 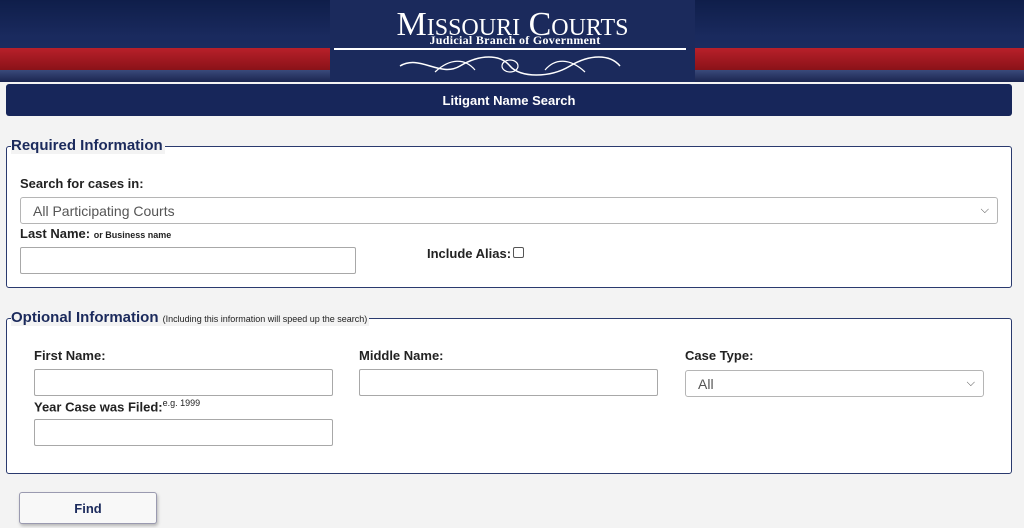 What do you see at coordinates (183, 382) in the screenshot?
I see `first-name-input` at bounding box center [183, 382].